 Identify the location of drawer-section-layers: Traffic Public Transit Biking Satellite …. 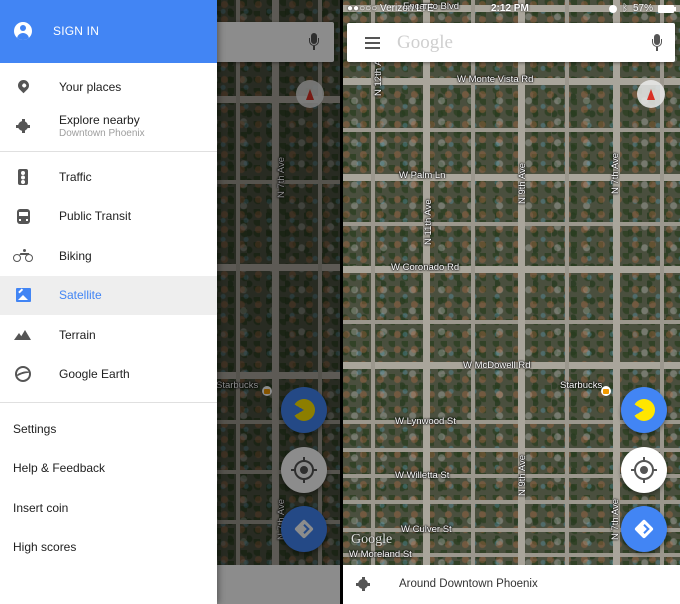
(108, 277).